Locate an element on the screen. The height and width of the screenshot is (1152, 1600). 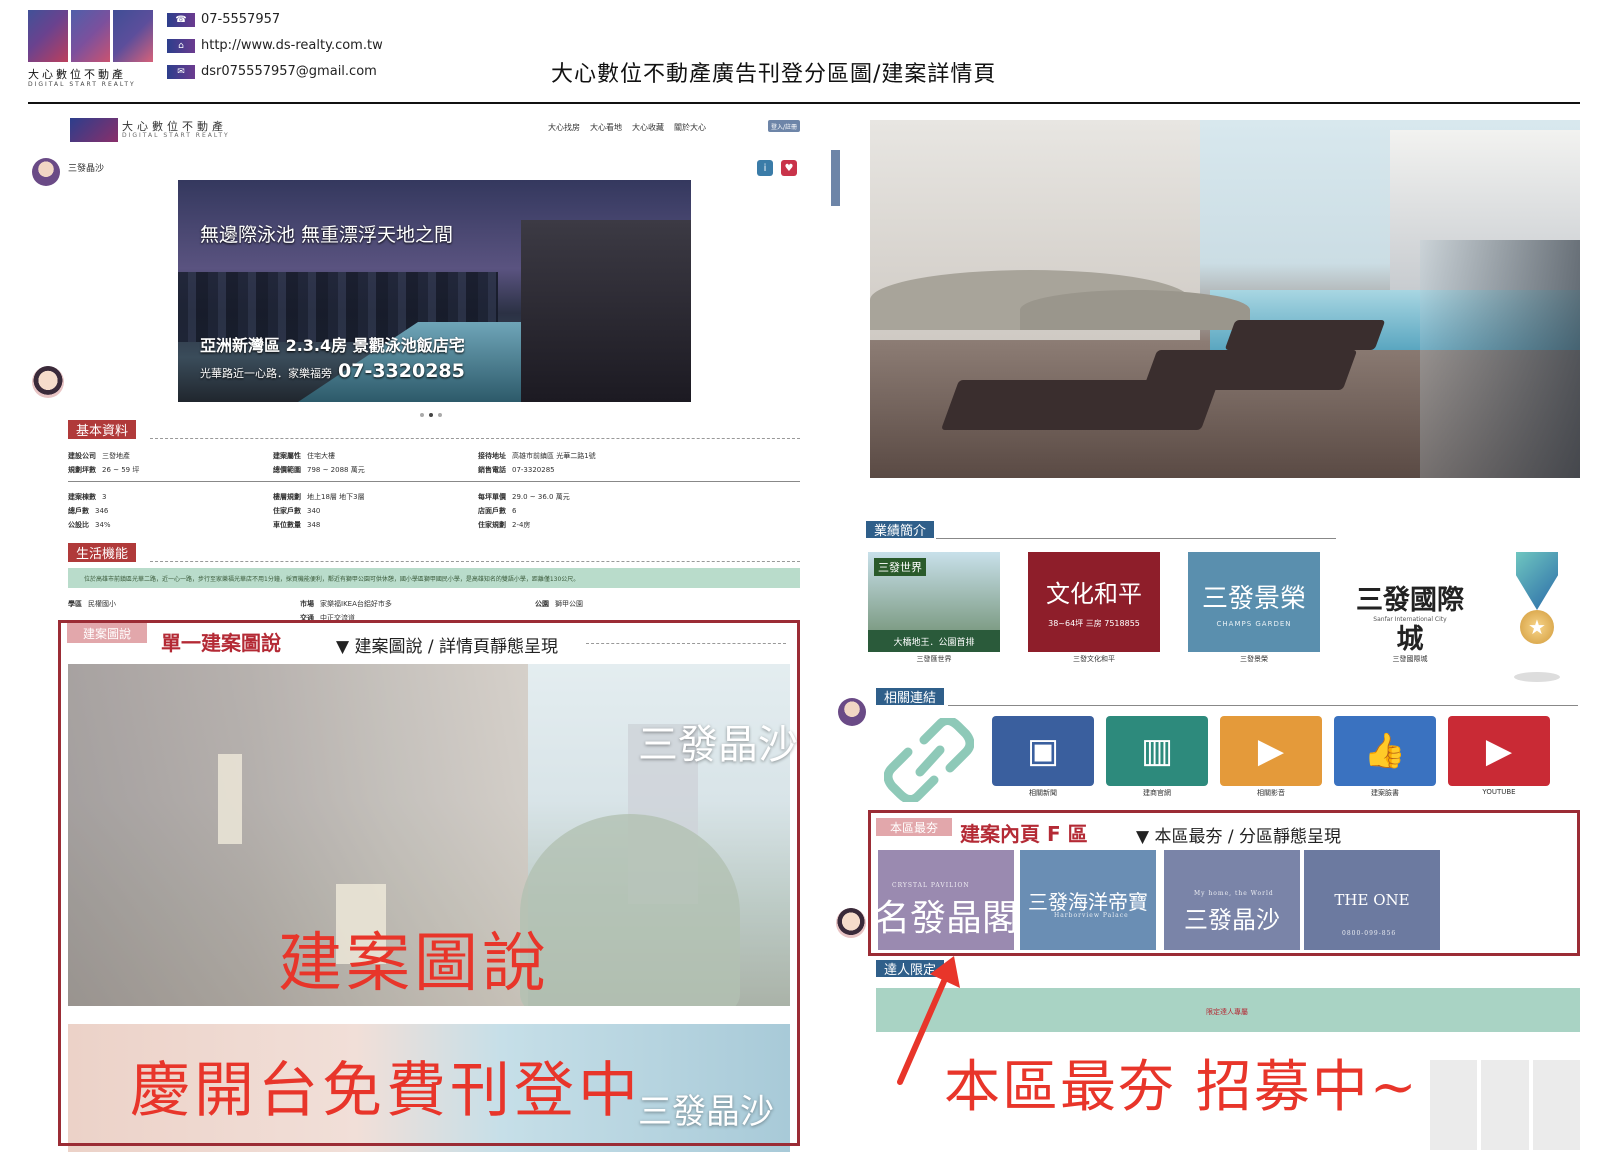
annotation-recruiting: 本區最夯 招募中~ is located at coordinates (1181, 1087).